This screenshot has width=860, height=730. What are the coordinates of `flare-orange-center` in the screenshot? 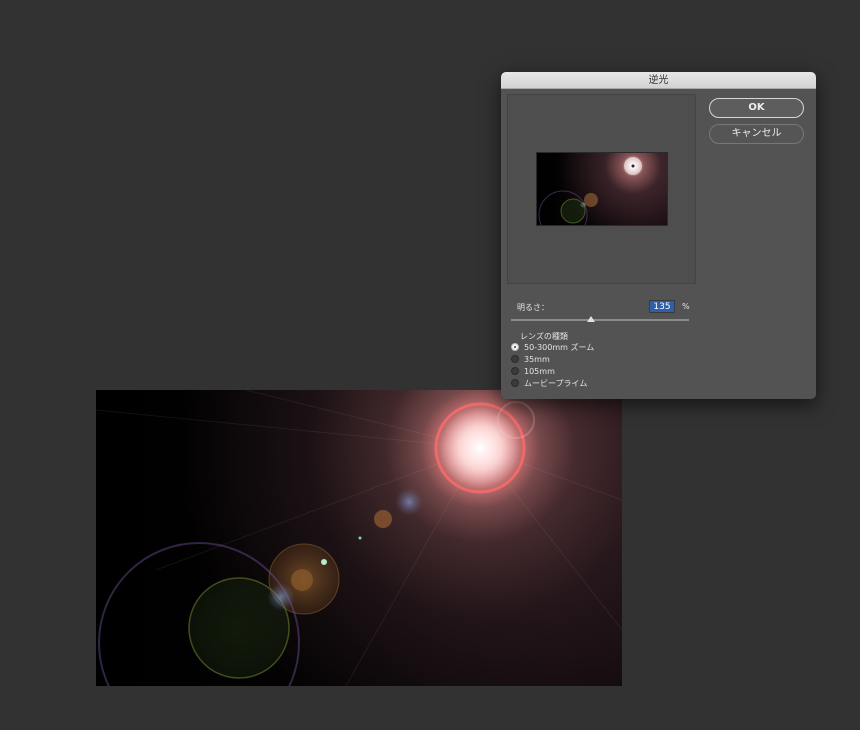 It's located at (302, 580).